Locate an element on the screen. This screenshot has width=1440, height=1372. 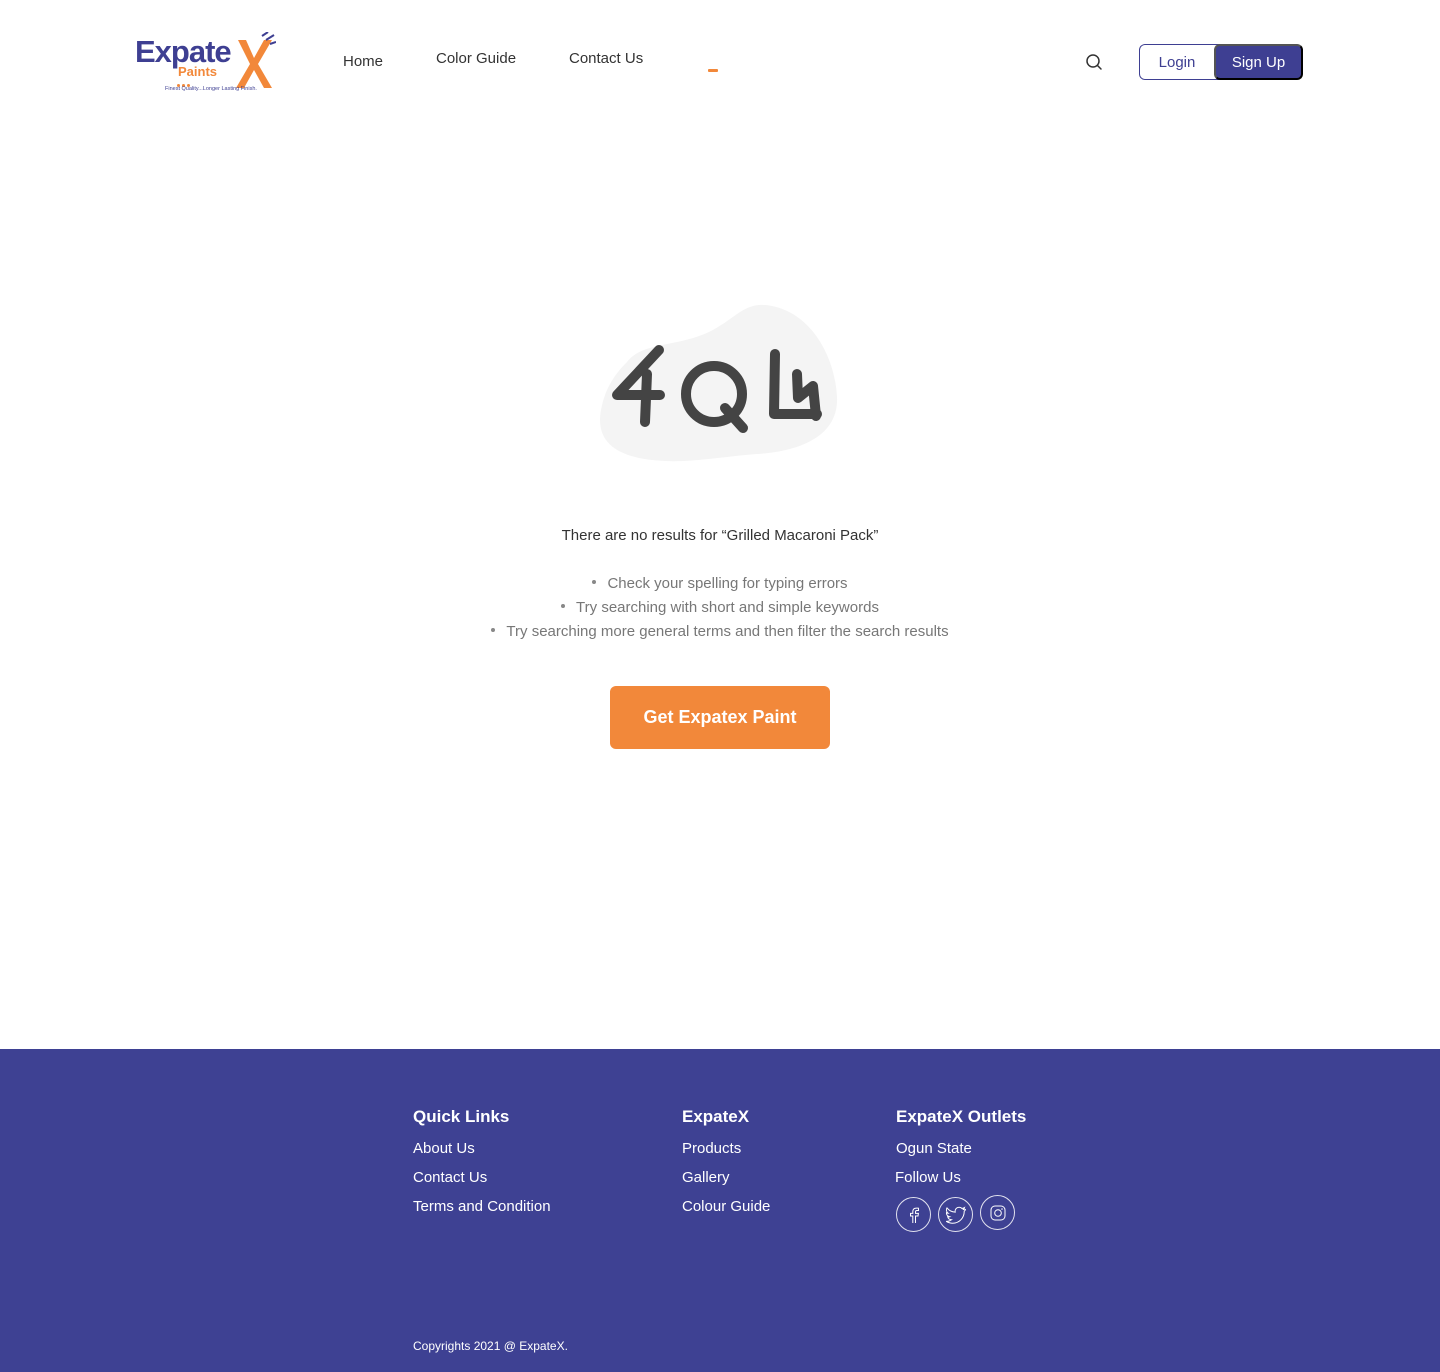
list-item: Check your spelling for typing errors is located at coordinates (720, 586).